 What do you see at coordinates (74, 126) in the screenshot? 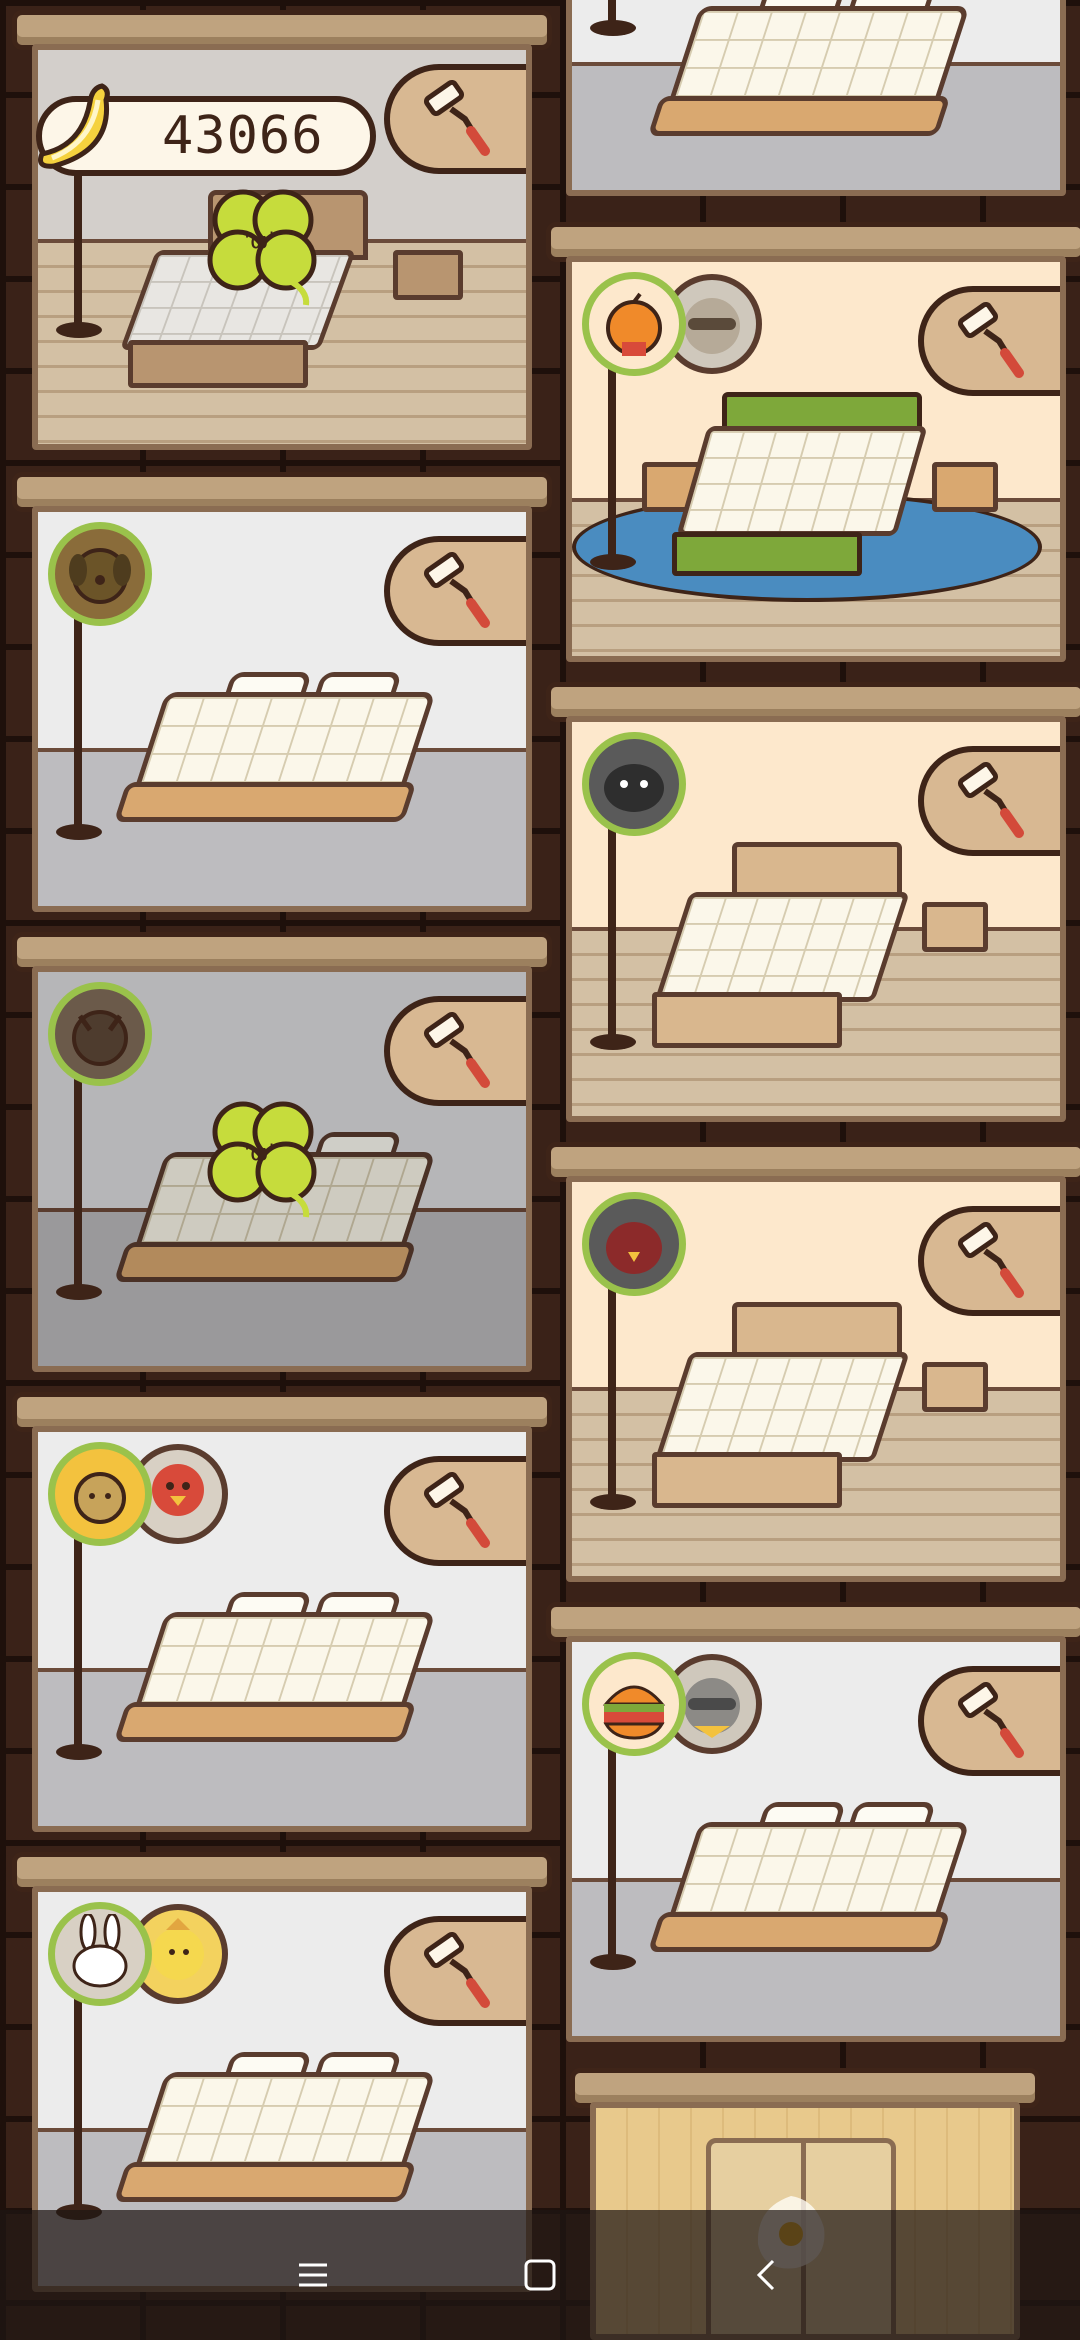
I see `banana-icon` at bounding box center [74, 126].